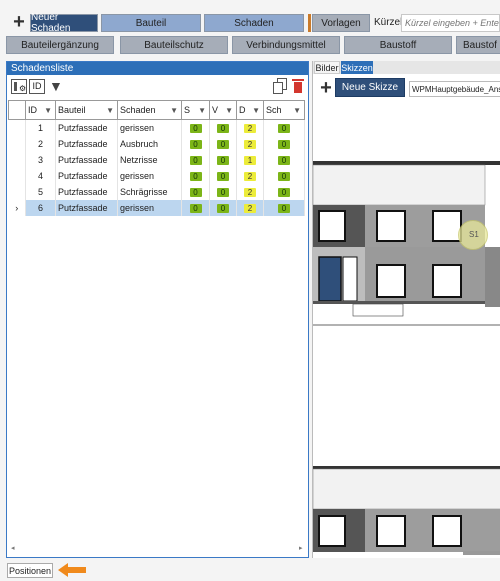  Describe the element at coordinates (242, 110) in the screenshot. I see `col-d-label: D` at that location.